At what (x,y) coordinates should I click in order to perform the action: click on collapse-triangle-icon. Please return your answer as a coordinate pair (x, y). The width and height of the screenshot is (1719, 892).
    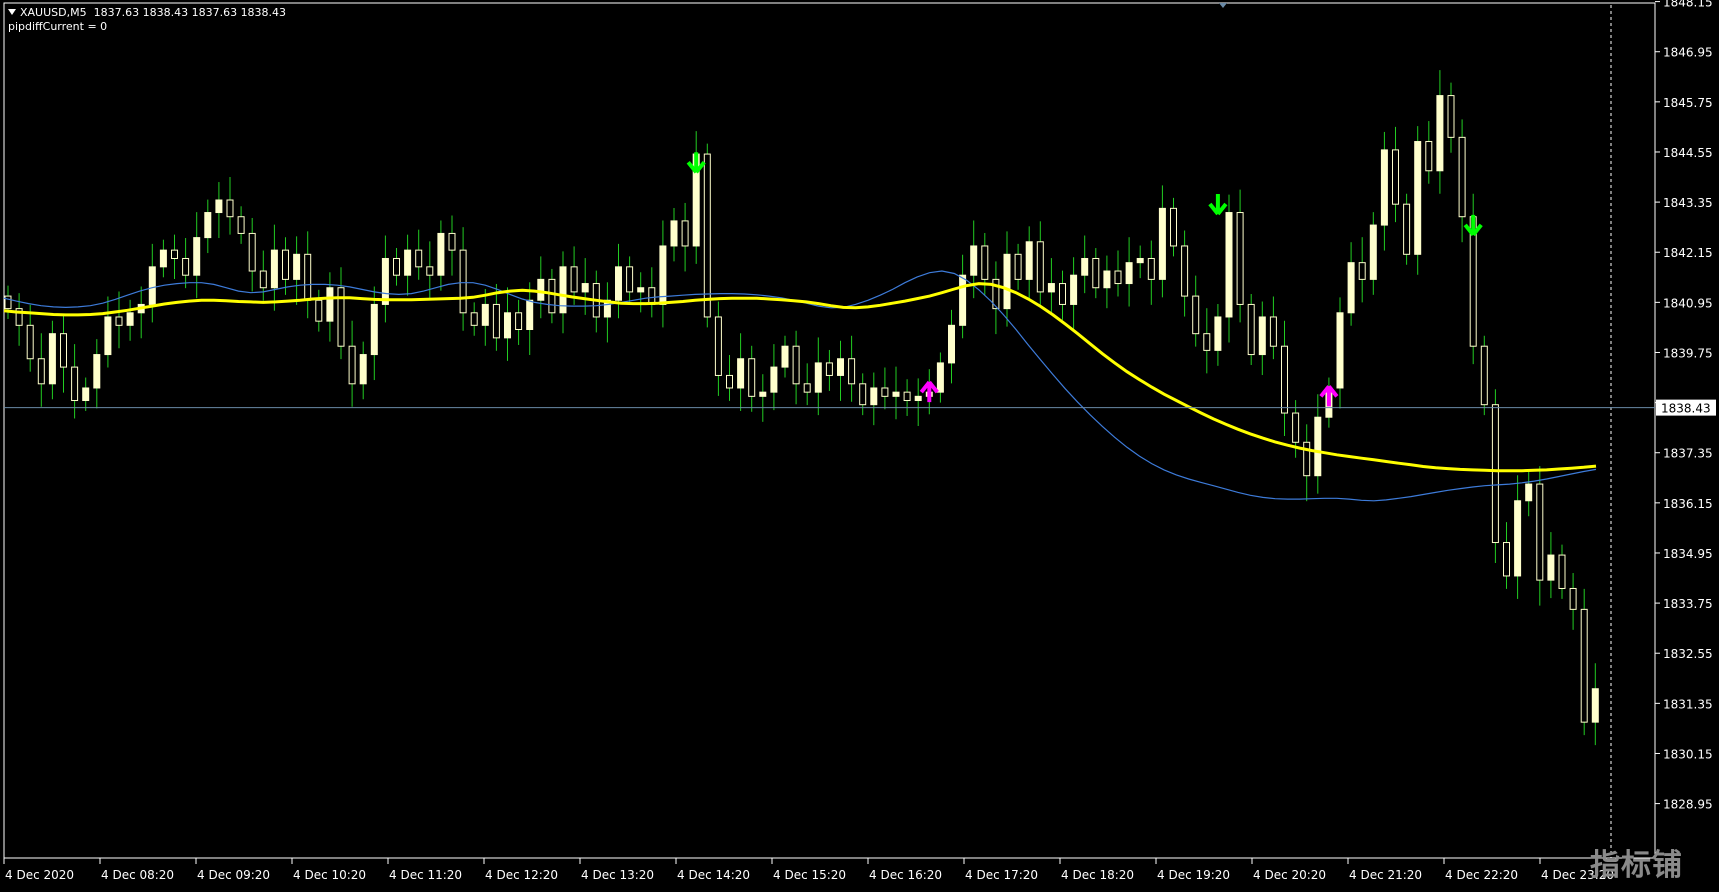
    Looking at the image, I should click on (12, 12).